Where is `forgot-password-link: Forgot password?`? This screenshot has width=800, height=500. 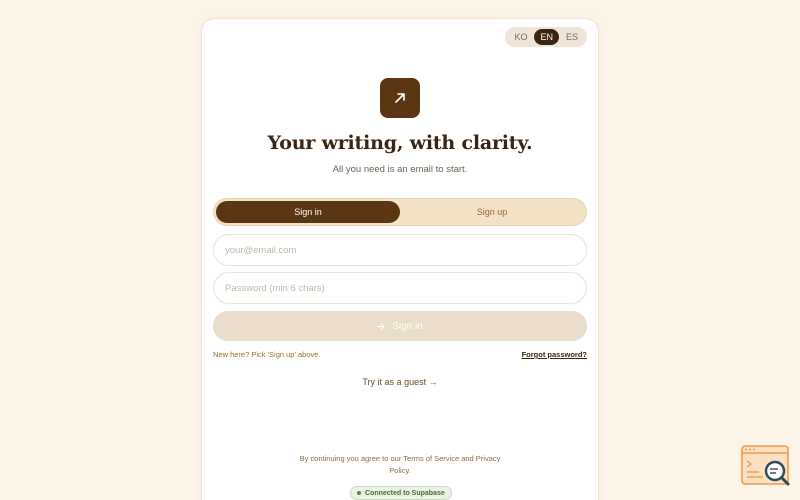 forgot-password-link: Forgot password? is located at coordinates (554, 354).